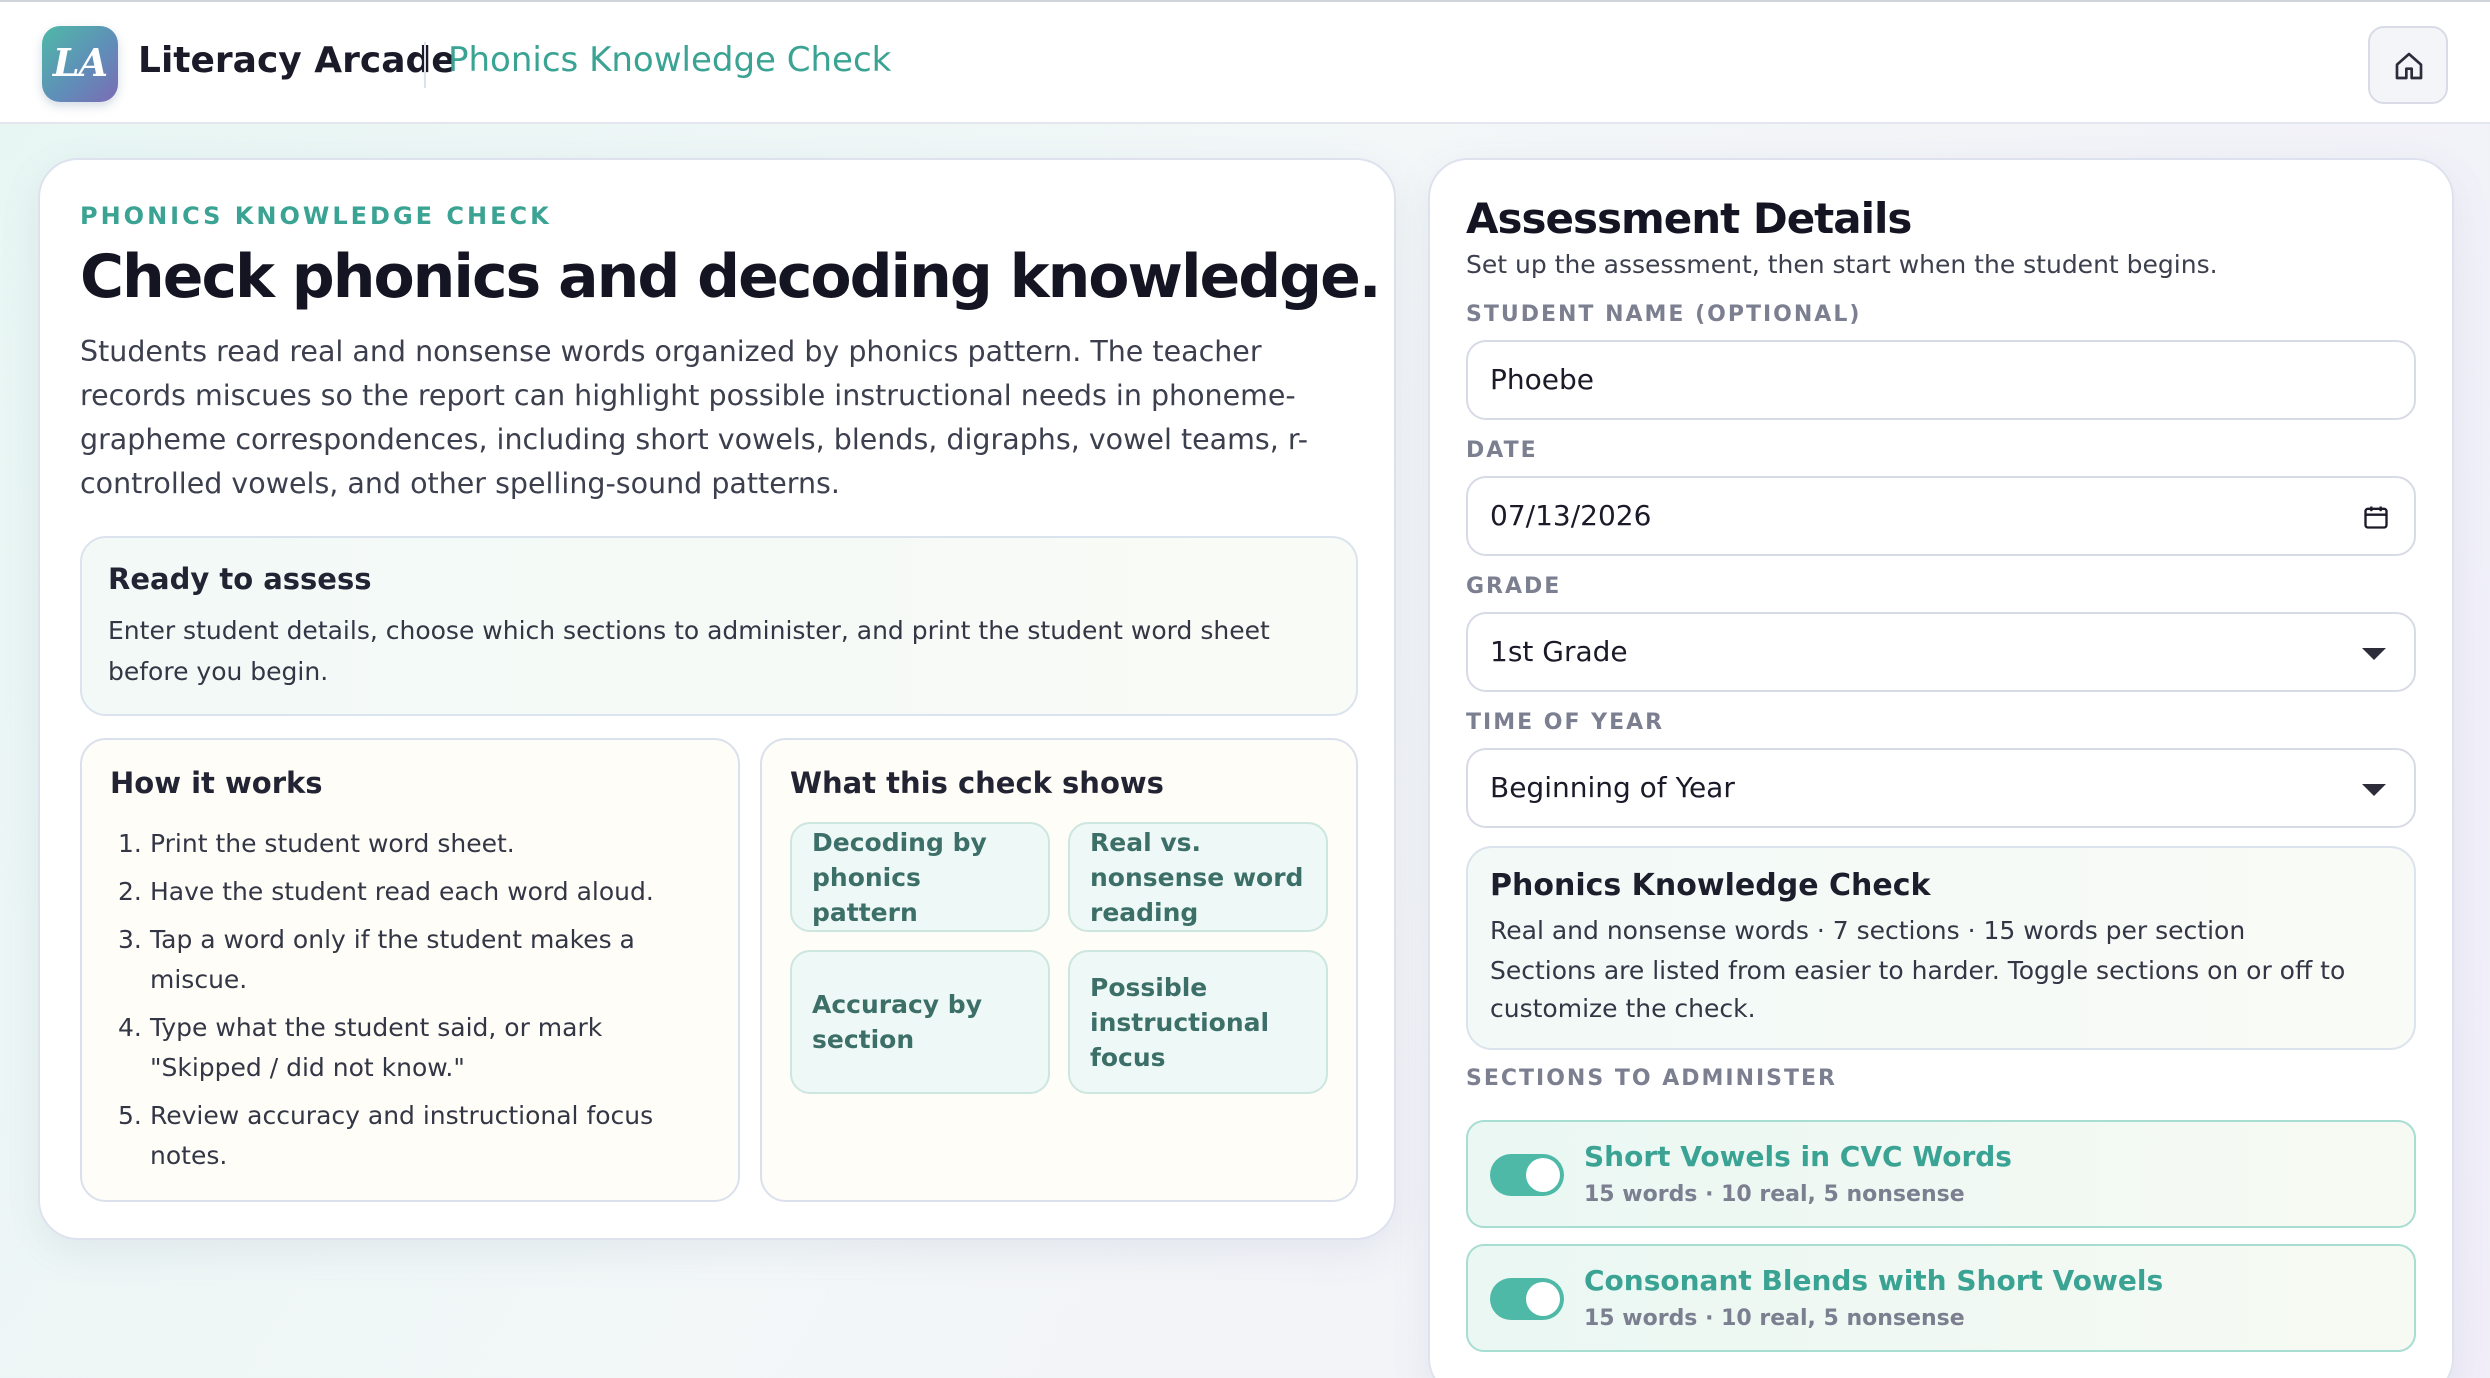 This screenshot has width=2490, height=1378. I want to click on ready-title: Ready to assess, so click(240, 579).